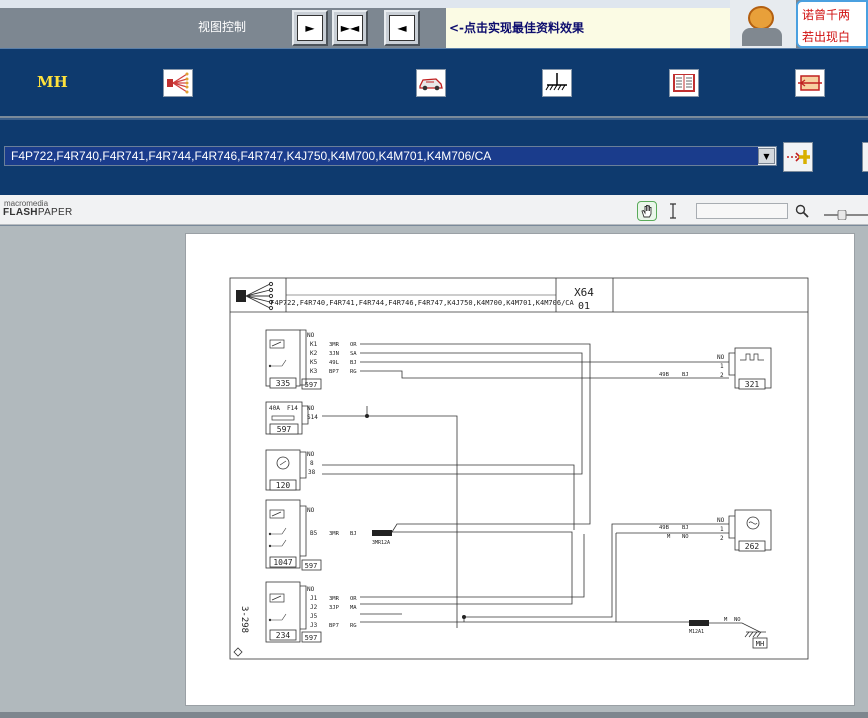  Describe the element at coordinates (283, 383) in the screenshot. I see `svg-text: 335` at that location.